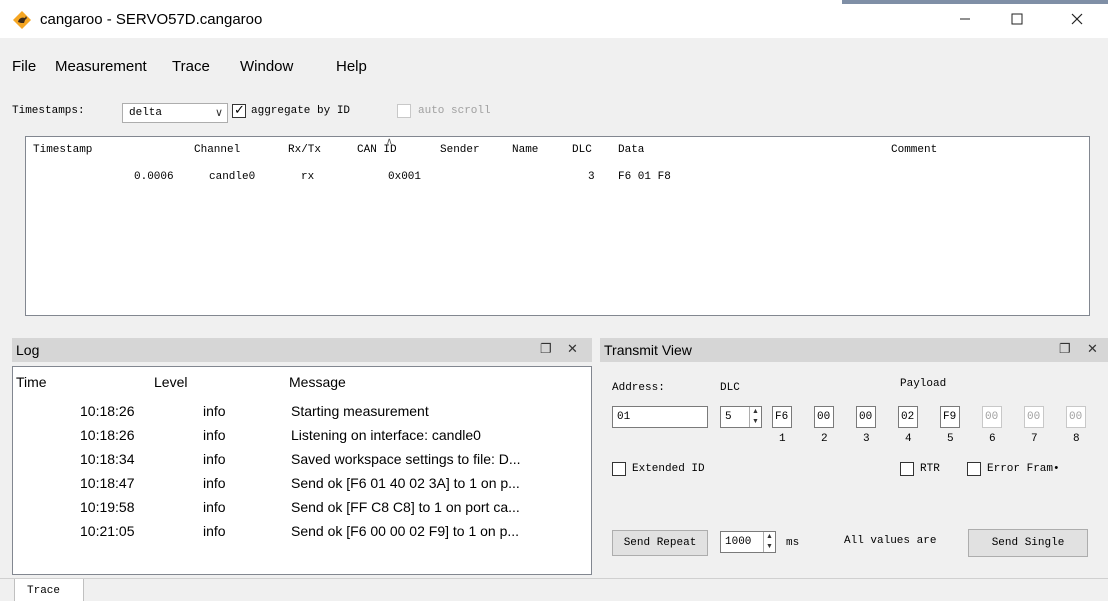 The width and height of the screenshot is (1108, 601). I want to click on dlc-spinbox: 5 ▲ ▼, so click(741, 417).